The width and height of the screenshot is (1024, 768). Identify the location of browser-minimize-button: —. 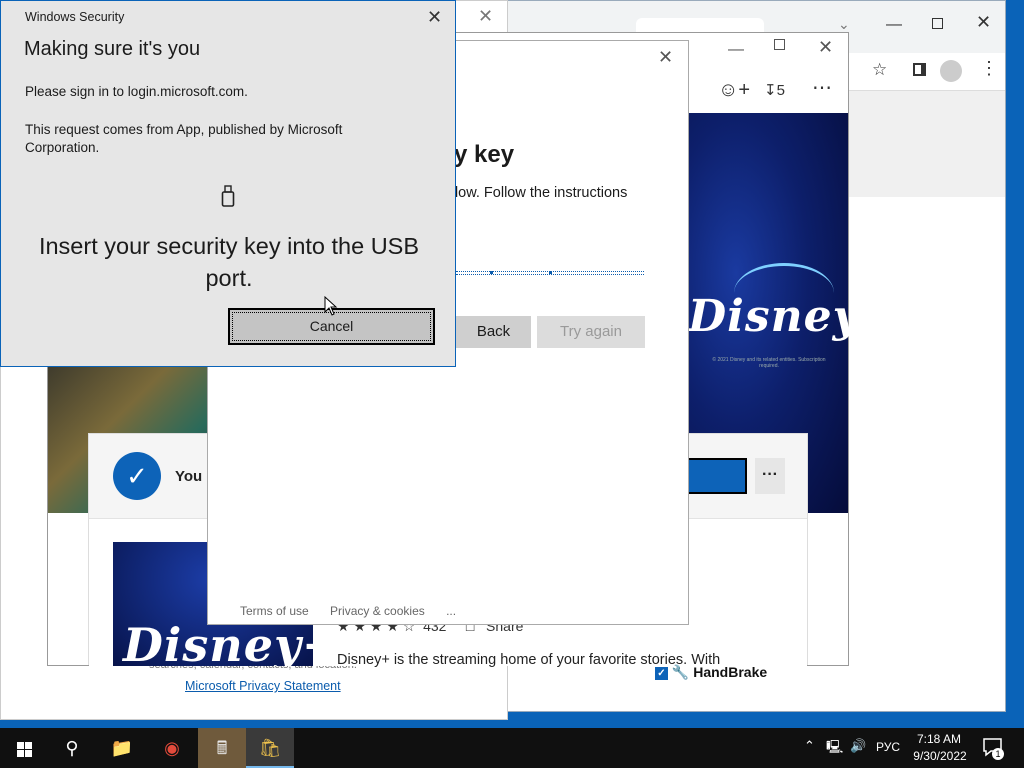
(894, 25).